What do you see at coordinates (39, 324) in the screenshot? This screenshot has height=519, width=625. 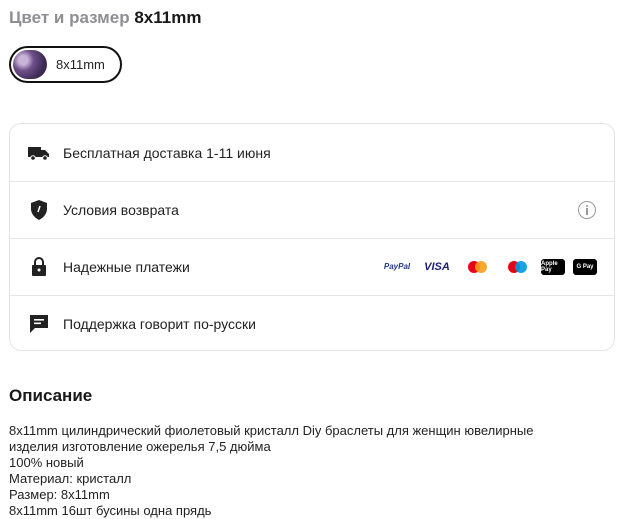 I see `chat-icon` at bounding box center [39, 324].